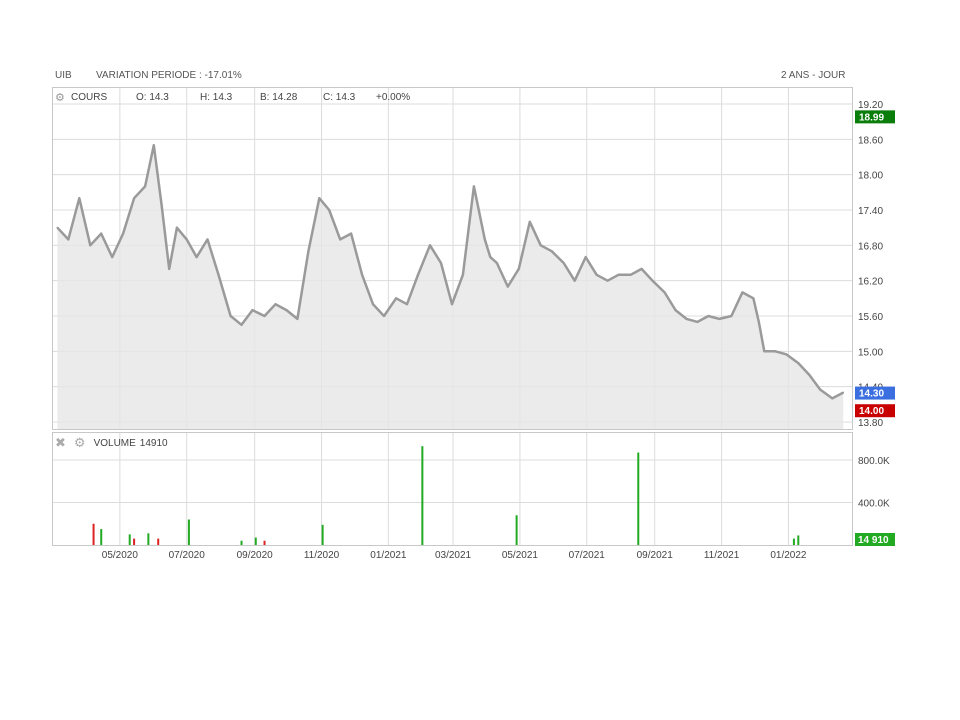  What do you see at coordinates (453, 555) in the screenshot?
I see `x-tick-label: 03/2021` at bounding box center [453, 555].